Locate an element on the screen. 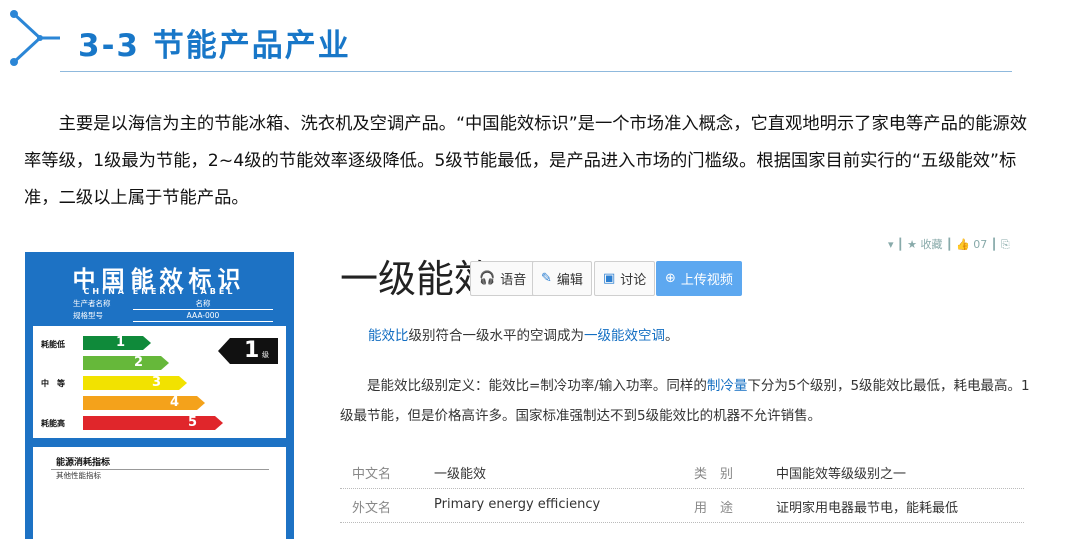 The image size is (1080, 539). discuss-button: ▣ 讨论 is located at coordinates (625, 278).